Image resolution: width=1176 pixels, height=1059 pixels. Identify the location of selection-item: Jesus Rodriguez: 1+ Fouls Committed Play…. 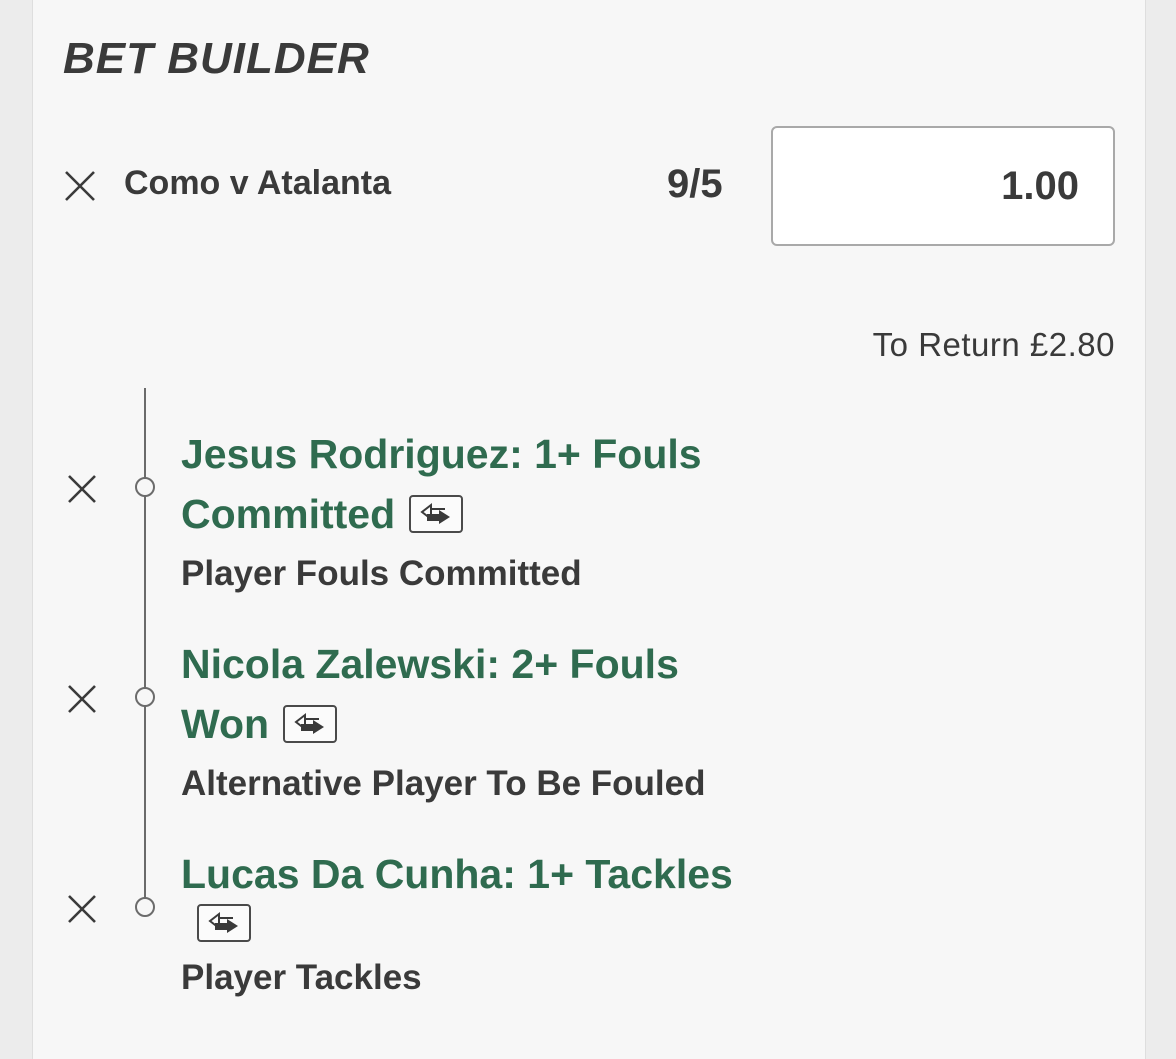
(531, 514).